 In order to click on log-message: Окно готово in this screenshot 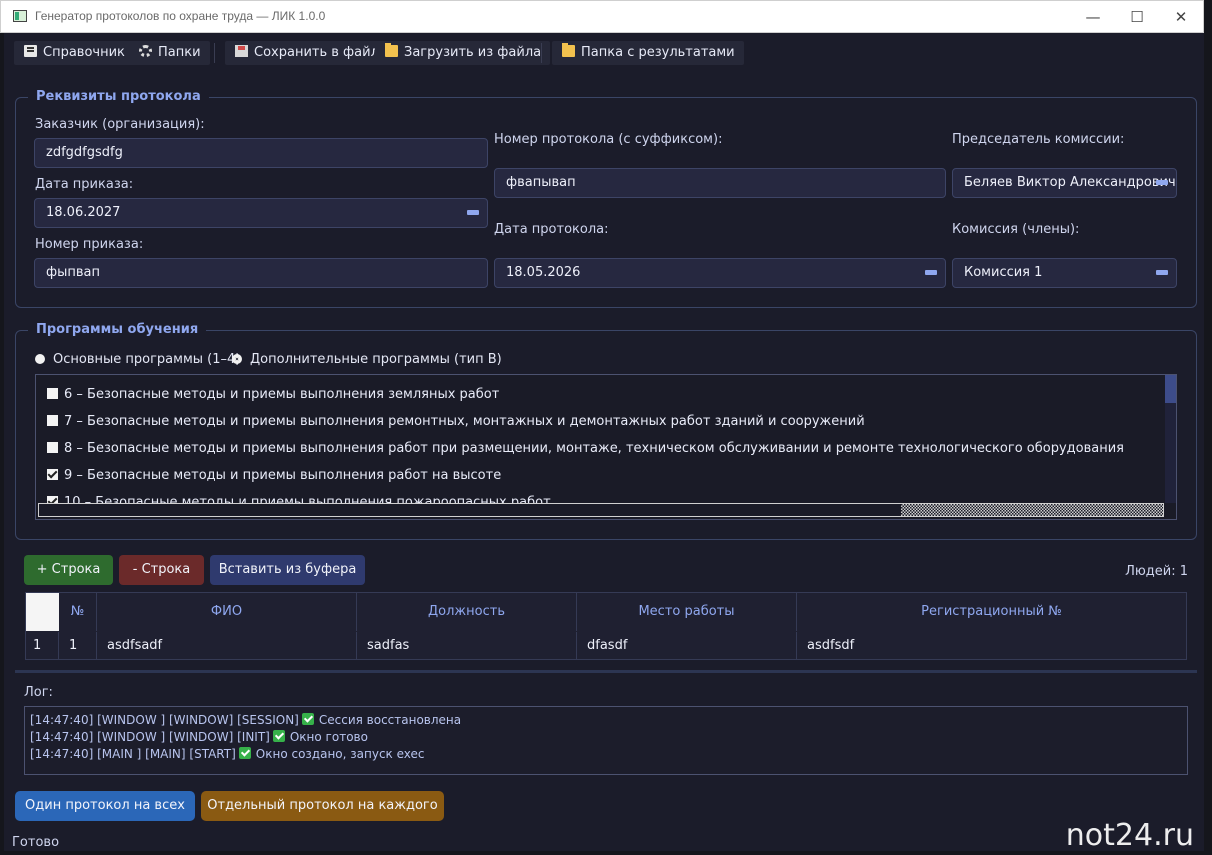, I will do `click(328, 737)`.